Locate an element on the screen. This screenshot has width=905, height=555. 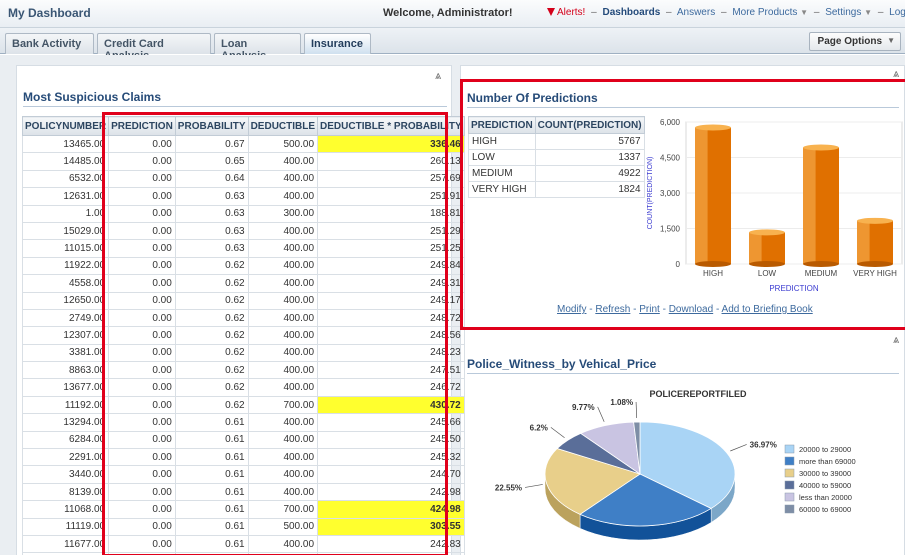
column-header: COUNT(PREDICTION) is located at coordinates (589, 125).